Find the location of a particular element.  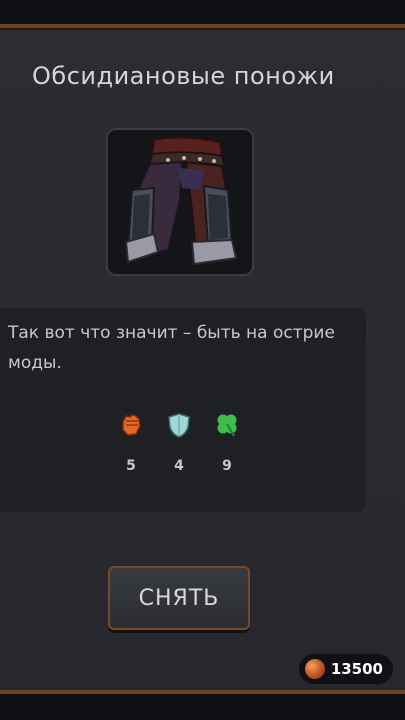

clover-icon is located at coordinates (227, 425).